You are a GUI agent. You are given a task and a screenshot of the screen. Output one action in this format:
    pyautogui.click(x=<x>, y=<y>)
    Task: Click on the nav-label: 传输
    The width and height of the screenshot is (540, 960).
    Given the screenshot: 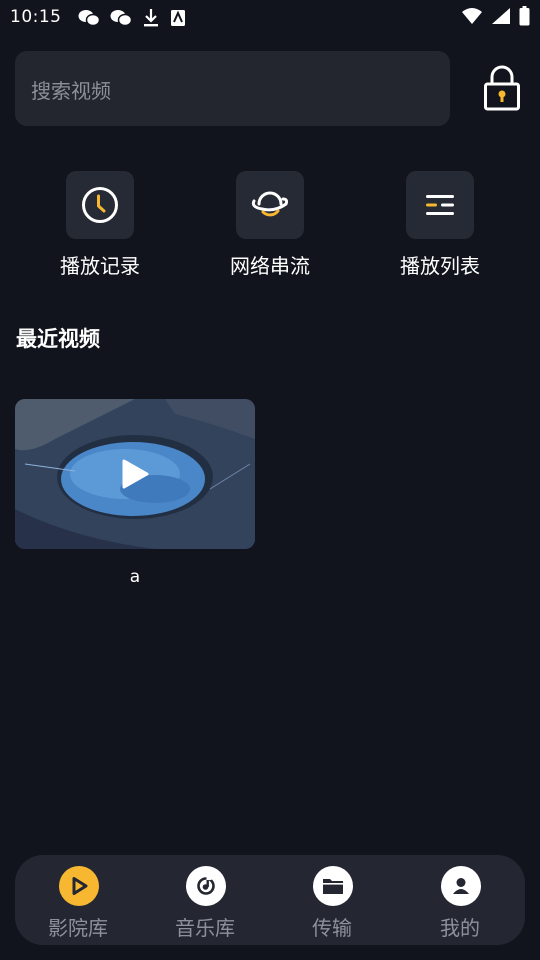 What is the action you would take?
    pyautogui.click(x=332, y=928)
    